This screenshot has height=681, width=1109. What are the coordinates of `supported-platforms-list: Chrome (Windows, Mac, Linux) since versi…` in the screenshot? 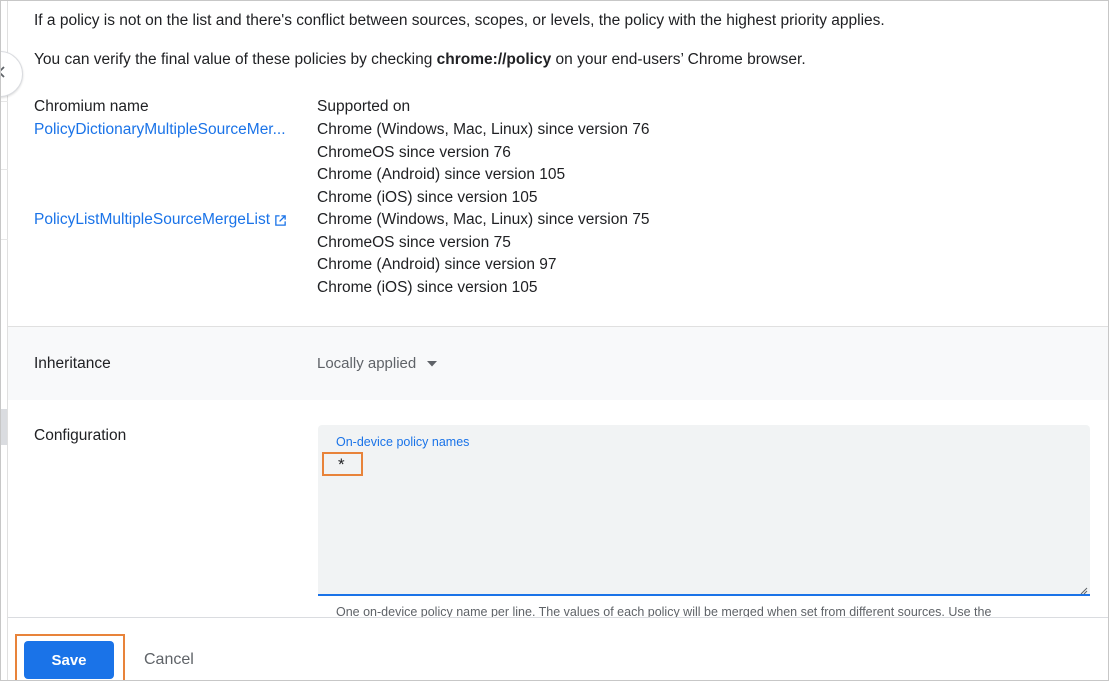 It's located at (483, 209).